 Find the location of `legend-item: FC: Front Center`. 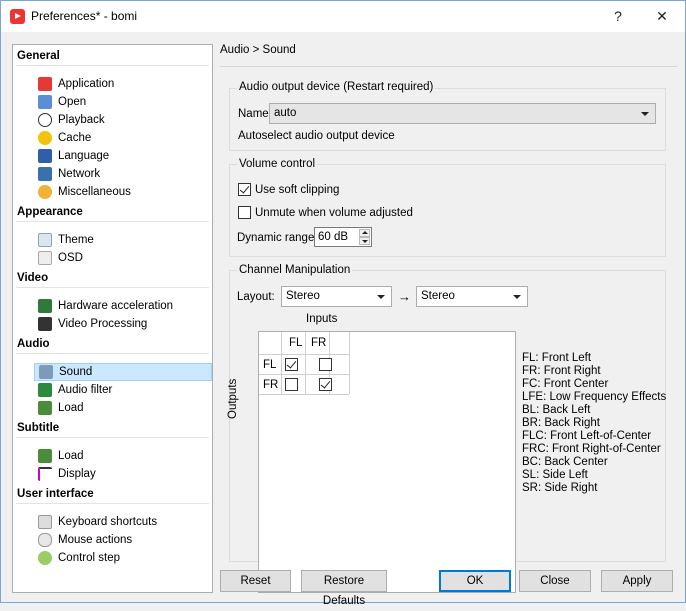

legend-item: FC: Front Center is located at coordinates (565, 384).